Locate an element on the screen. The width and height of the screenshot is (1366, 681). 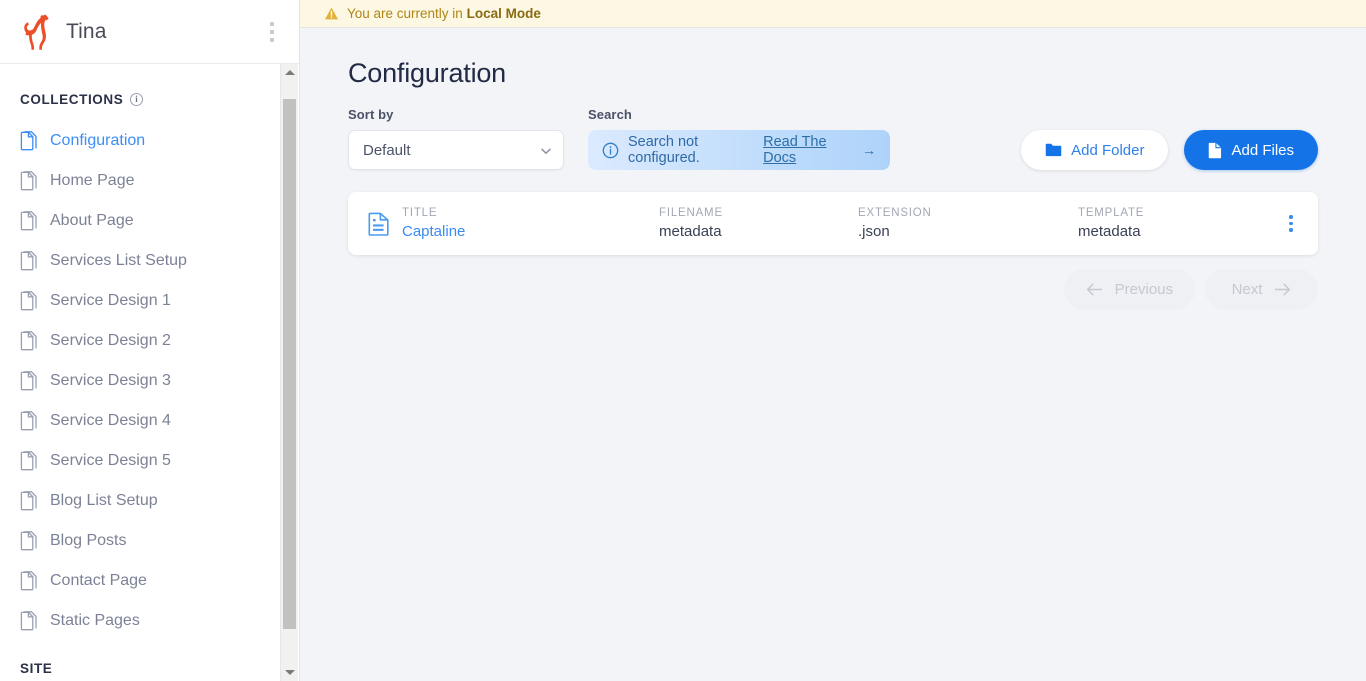
sidebar-item-blog-list-setup: Blog List Setup is located at coordinates (139, 501).